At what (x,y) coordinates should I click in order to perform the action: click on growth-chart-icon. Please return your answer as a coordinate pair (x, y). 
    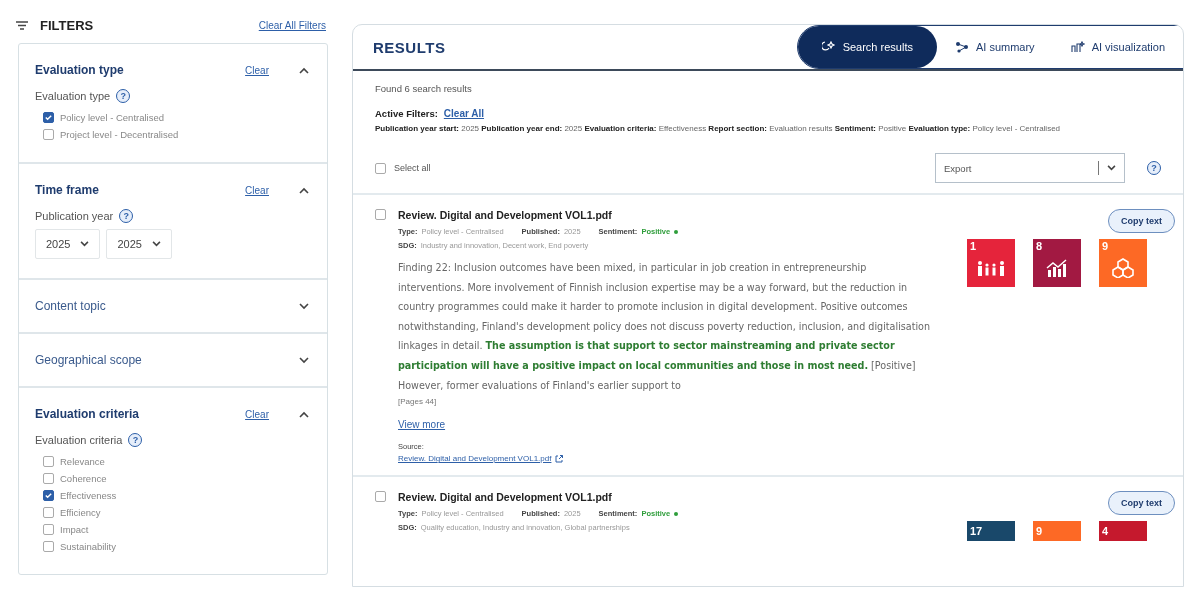
    Looking at the image, I should click on (1057, 268).